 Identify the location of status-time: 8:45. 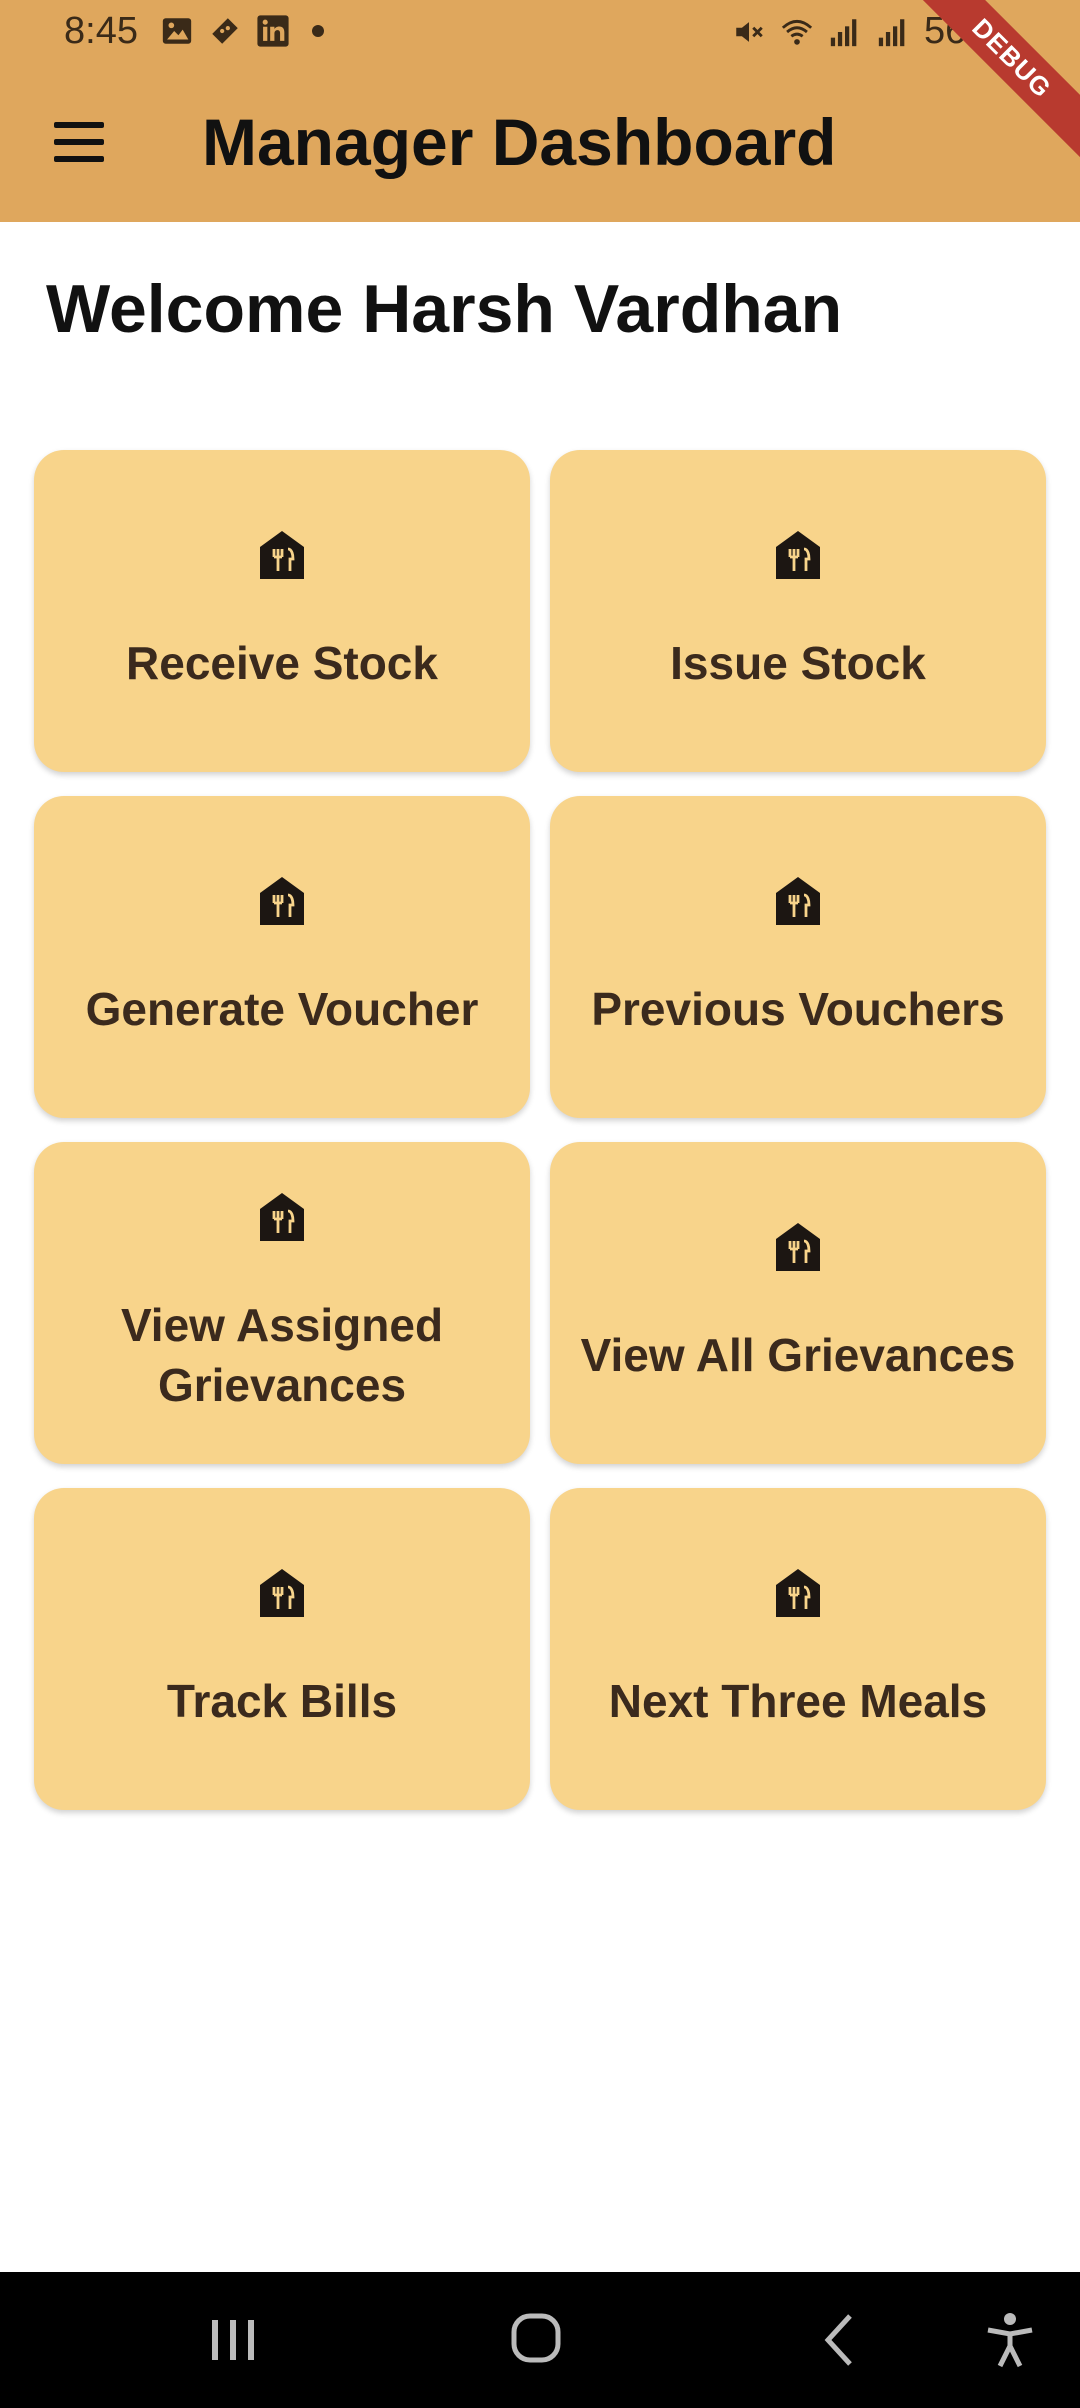
(101, 31).